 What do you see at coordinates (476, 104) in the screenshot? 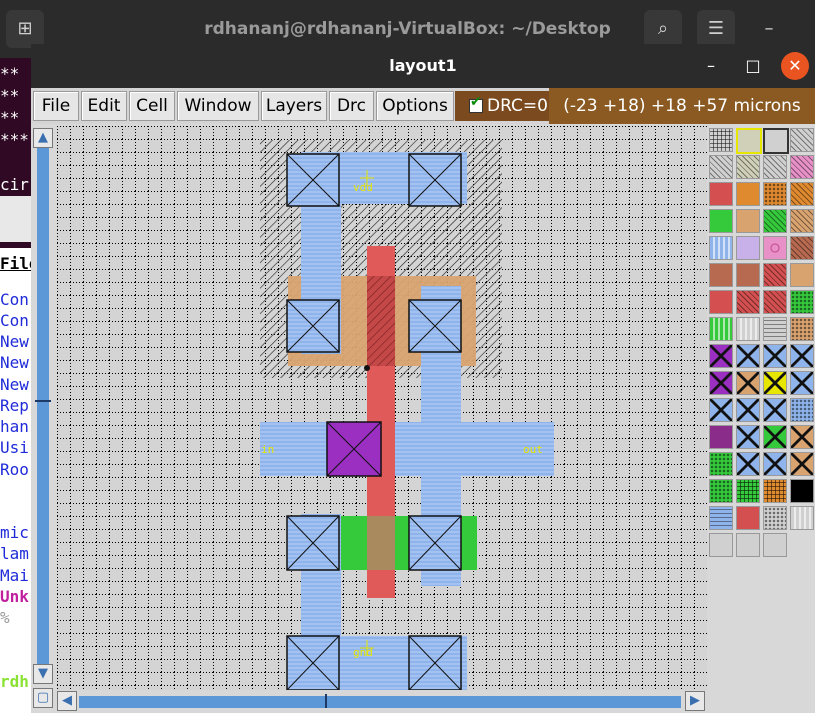
I see `drc-checkbox: ✔` at bounding box center [476, 104].